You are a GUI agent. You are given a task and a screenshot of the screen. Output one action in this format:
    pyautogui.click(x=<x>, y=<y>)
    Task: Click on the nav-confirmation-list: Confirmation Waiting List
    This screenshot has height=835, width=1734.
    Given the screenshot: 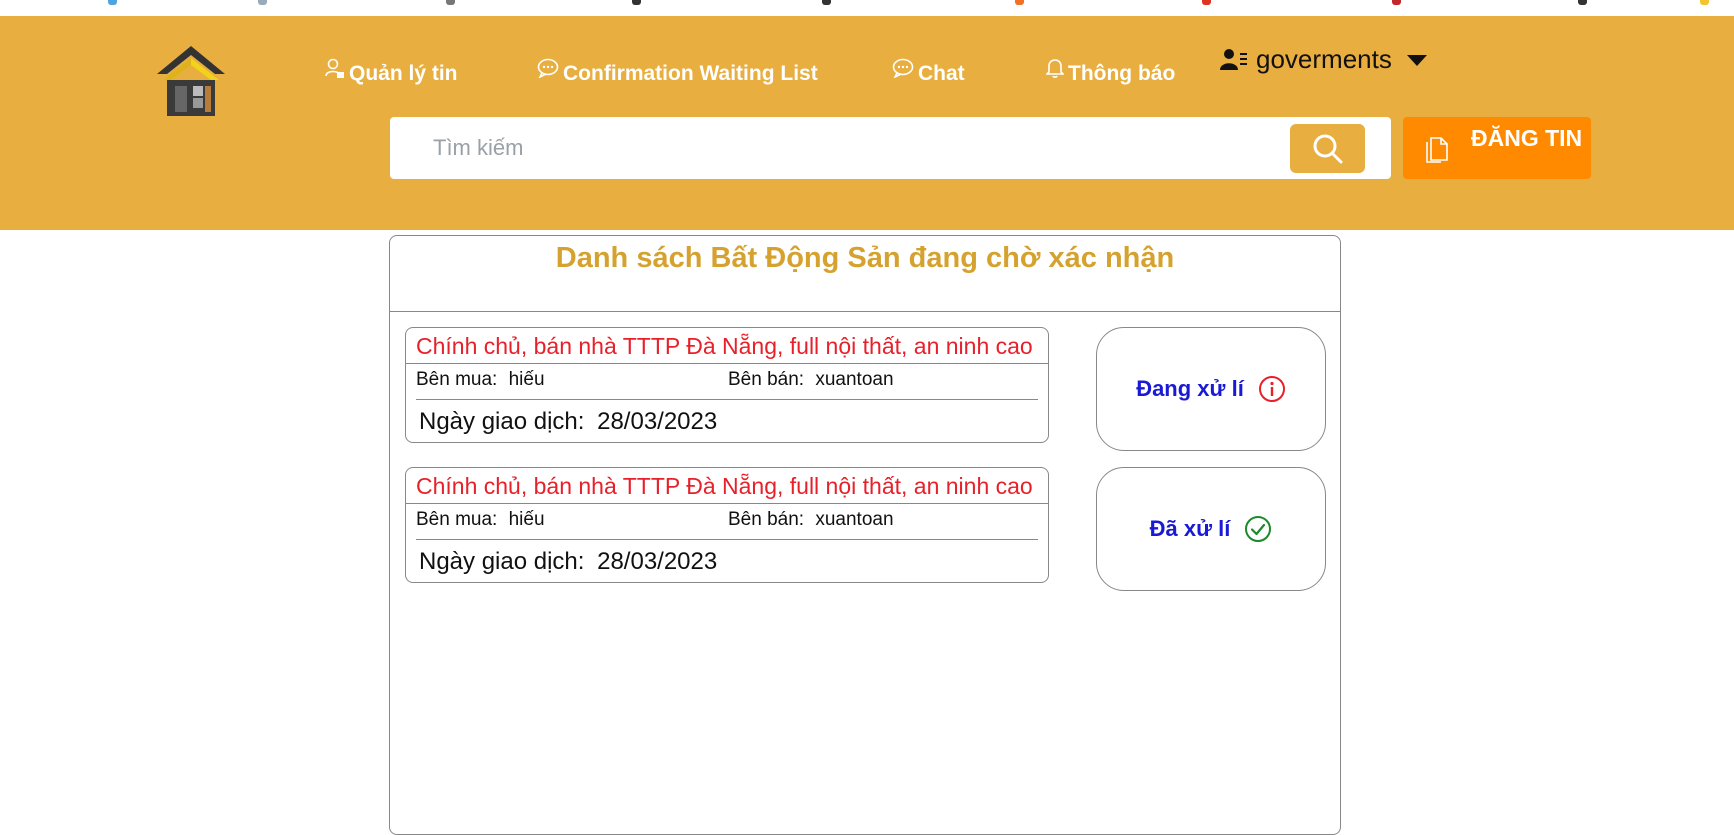 What is the action you would take?
    pyautogui.click(x=677, y=72)
    